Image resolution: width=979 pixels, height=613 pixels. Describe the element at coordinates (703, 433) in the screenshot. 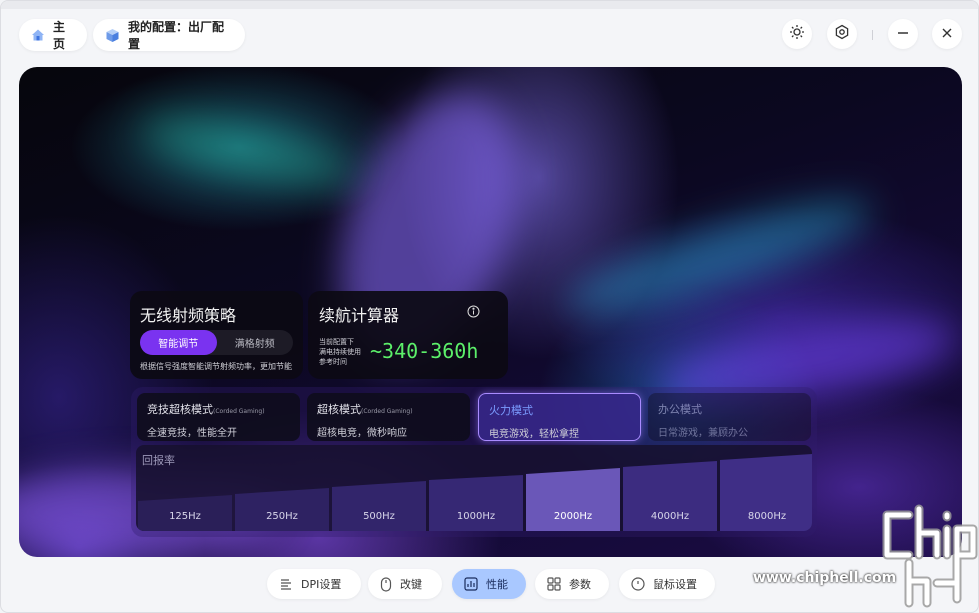

I see `mode-subtitle: 日常游戏，兼顾办公` at that location.